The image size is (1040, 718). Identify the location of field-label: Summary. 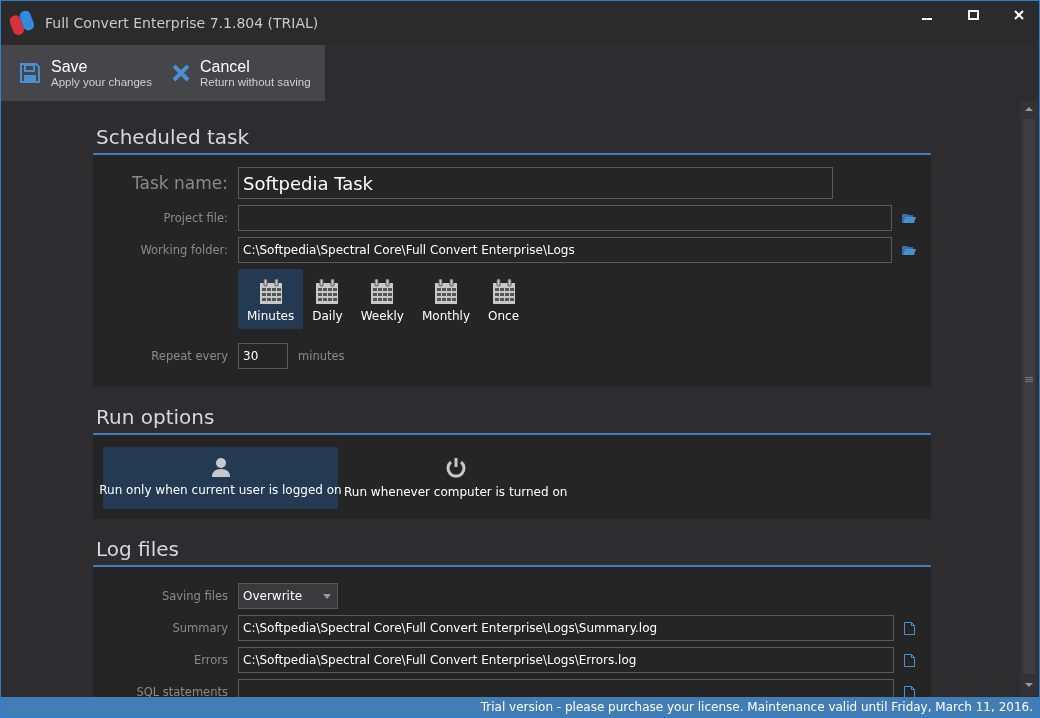
(199, 628).